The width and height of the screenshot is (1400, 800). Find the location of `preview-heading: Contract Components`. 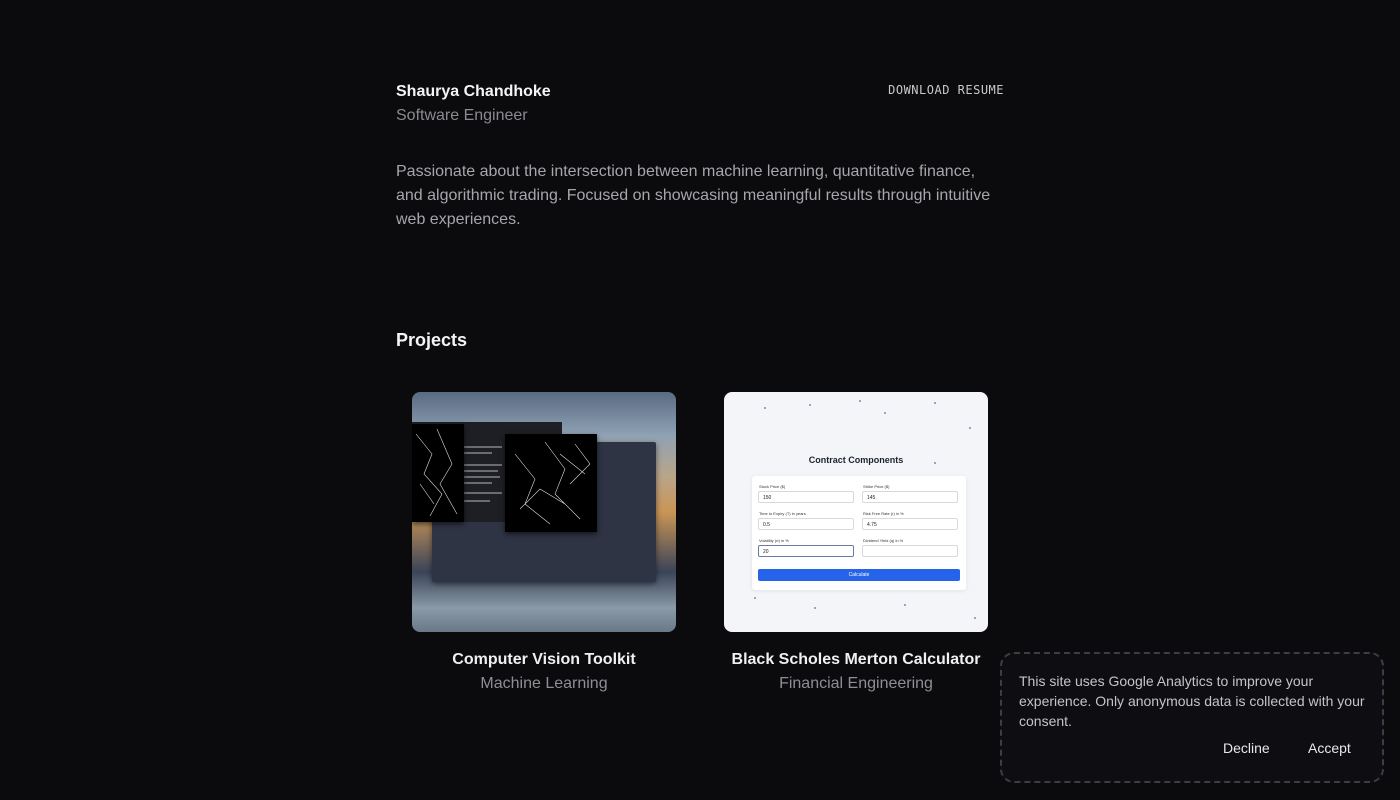

preview-heading: Contract Components is located at coordinates (856, 460).